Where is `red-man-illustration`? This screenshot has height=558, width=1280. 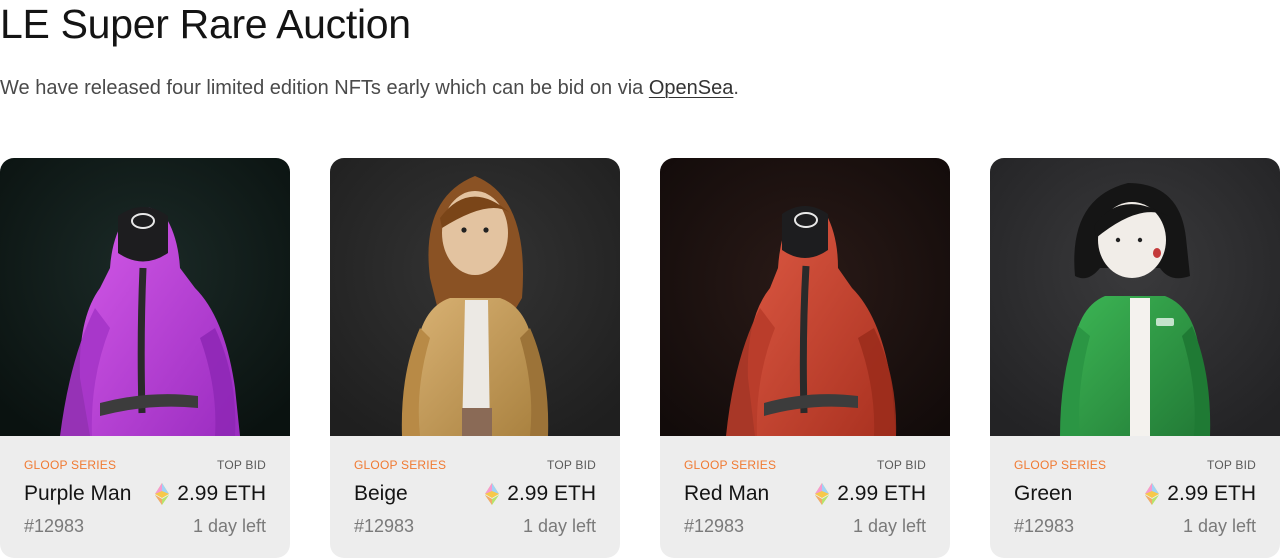 red-man-illustration is located at coordinates (805, 297).